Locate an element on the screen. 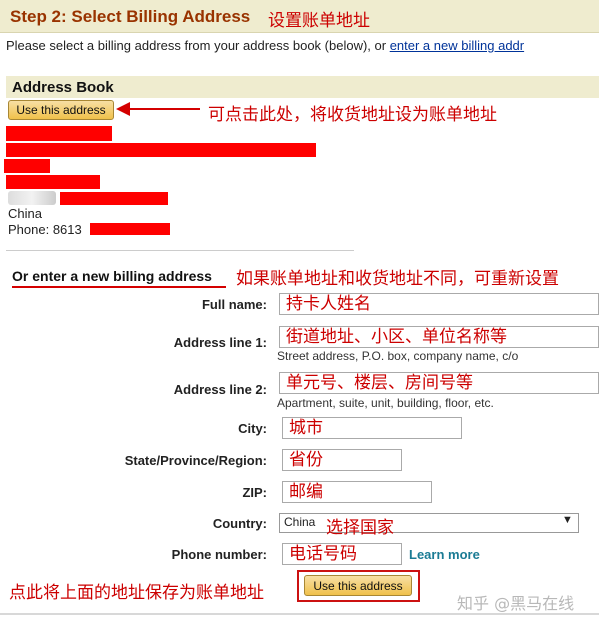  country-annotation: 选择国家 is located at coordinates (360, 528).